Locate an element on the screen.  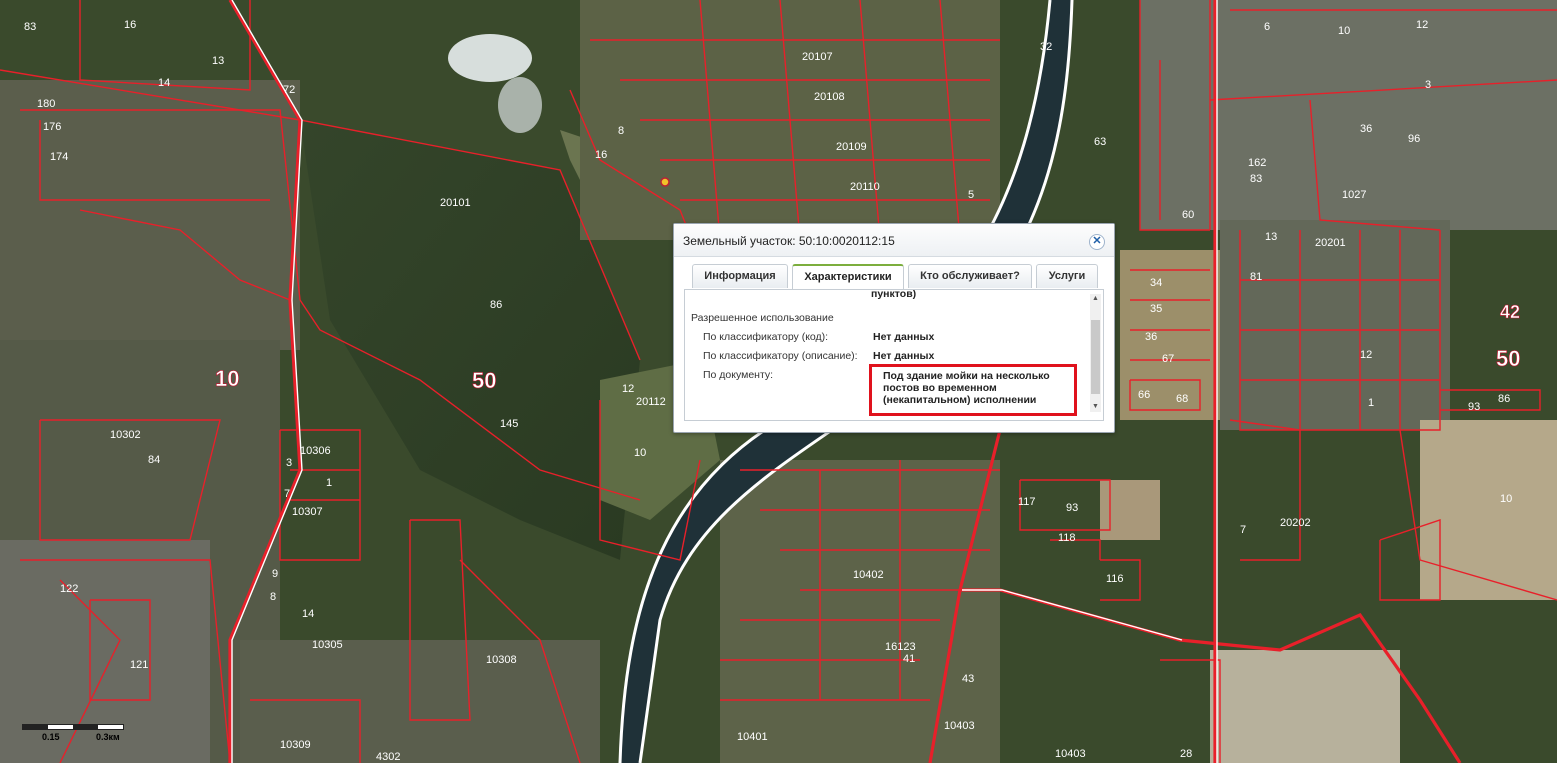
svg-text: 10402 is located at coordinates (868, 575).